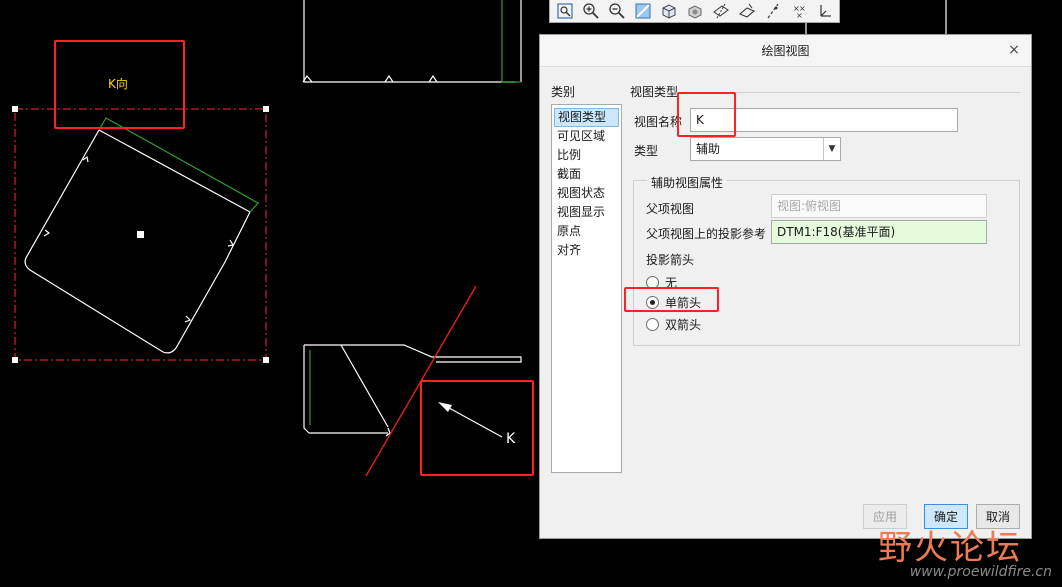  What do you see at coordinates (671, 283) in the screenshot?
I see `arrow-option-none-label: 无` at bounding box center [671, 283].